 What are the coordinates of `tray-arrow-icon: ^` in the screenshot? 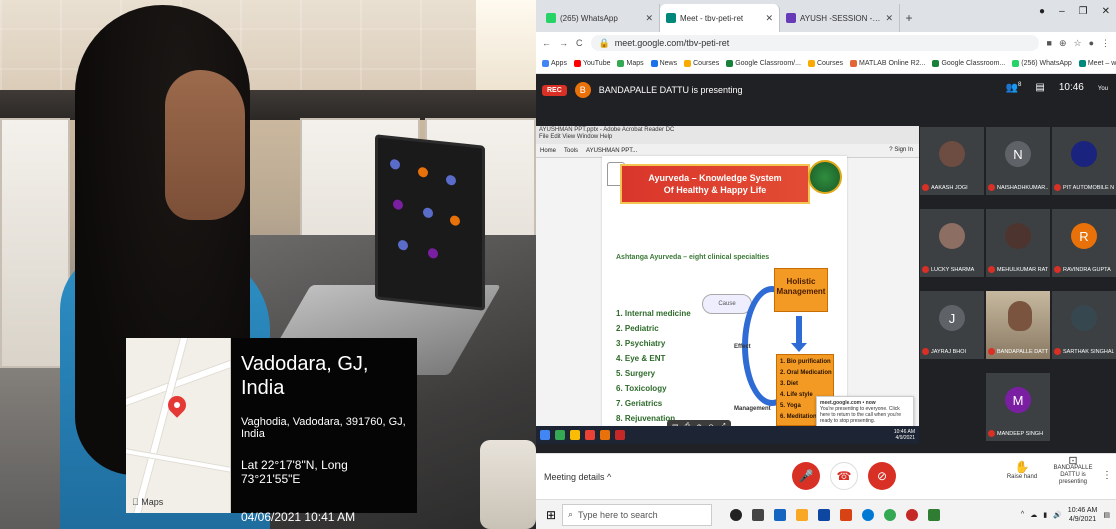 It's located at (1022, 514).